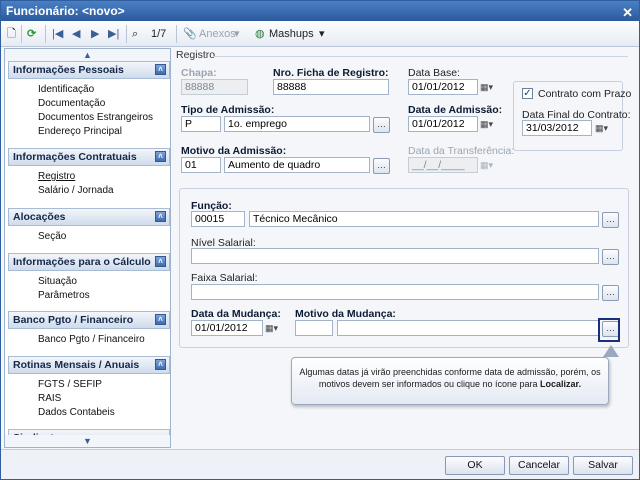  Describe the element at coordinates (201, 165) in the screenshot. I see `motivo-admissao-code-field: 01` at that location.